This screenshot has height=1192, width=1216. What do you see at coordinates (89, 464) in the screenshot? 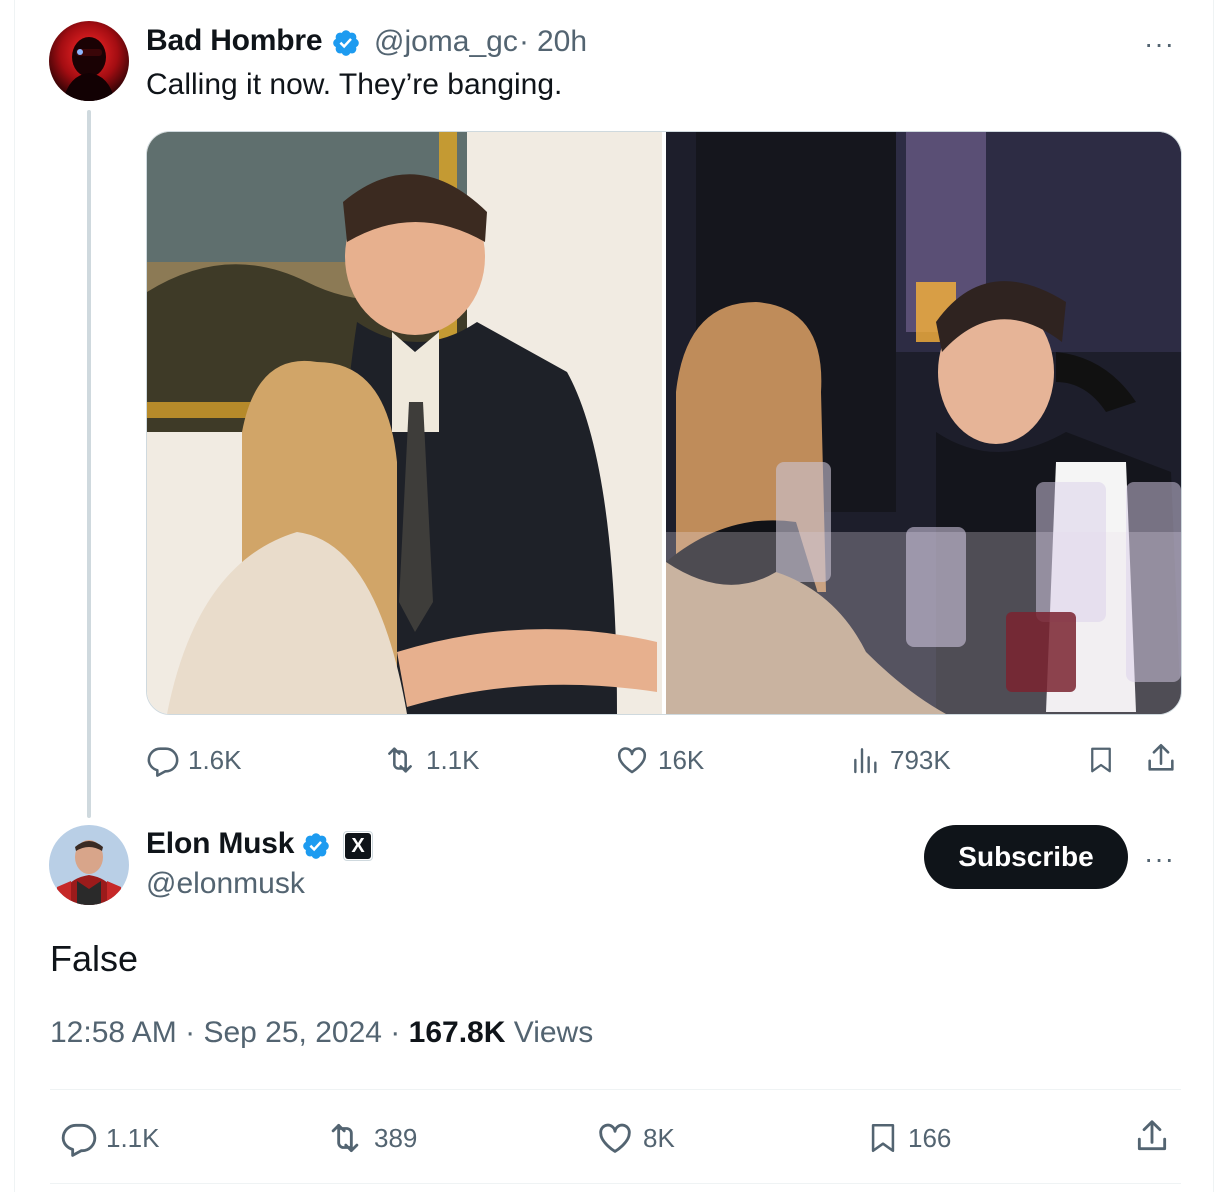
I see `thread-connector-line` at bounding box center [89, 464].